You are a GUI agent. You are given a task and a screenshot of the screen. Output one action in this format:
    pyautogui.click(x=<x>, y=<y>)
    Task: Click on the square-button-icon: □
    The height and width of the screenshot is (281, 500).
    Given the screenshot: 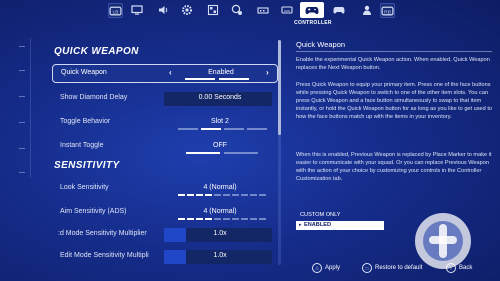 What is the action you would take?
    pyautogui.click(x=367, y=268)
    